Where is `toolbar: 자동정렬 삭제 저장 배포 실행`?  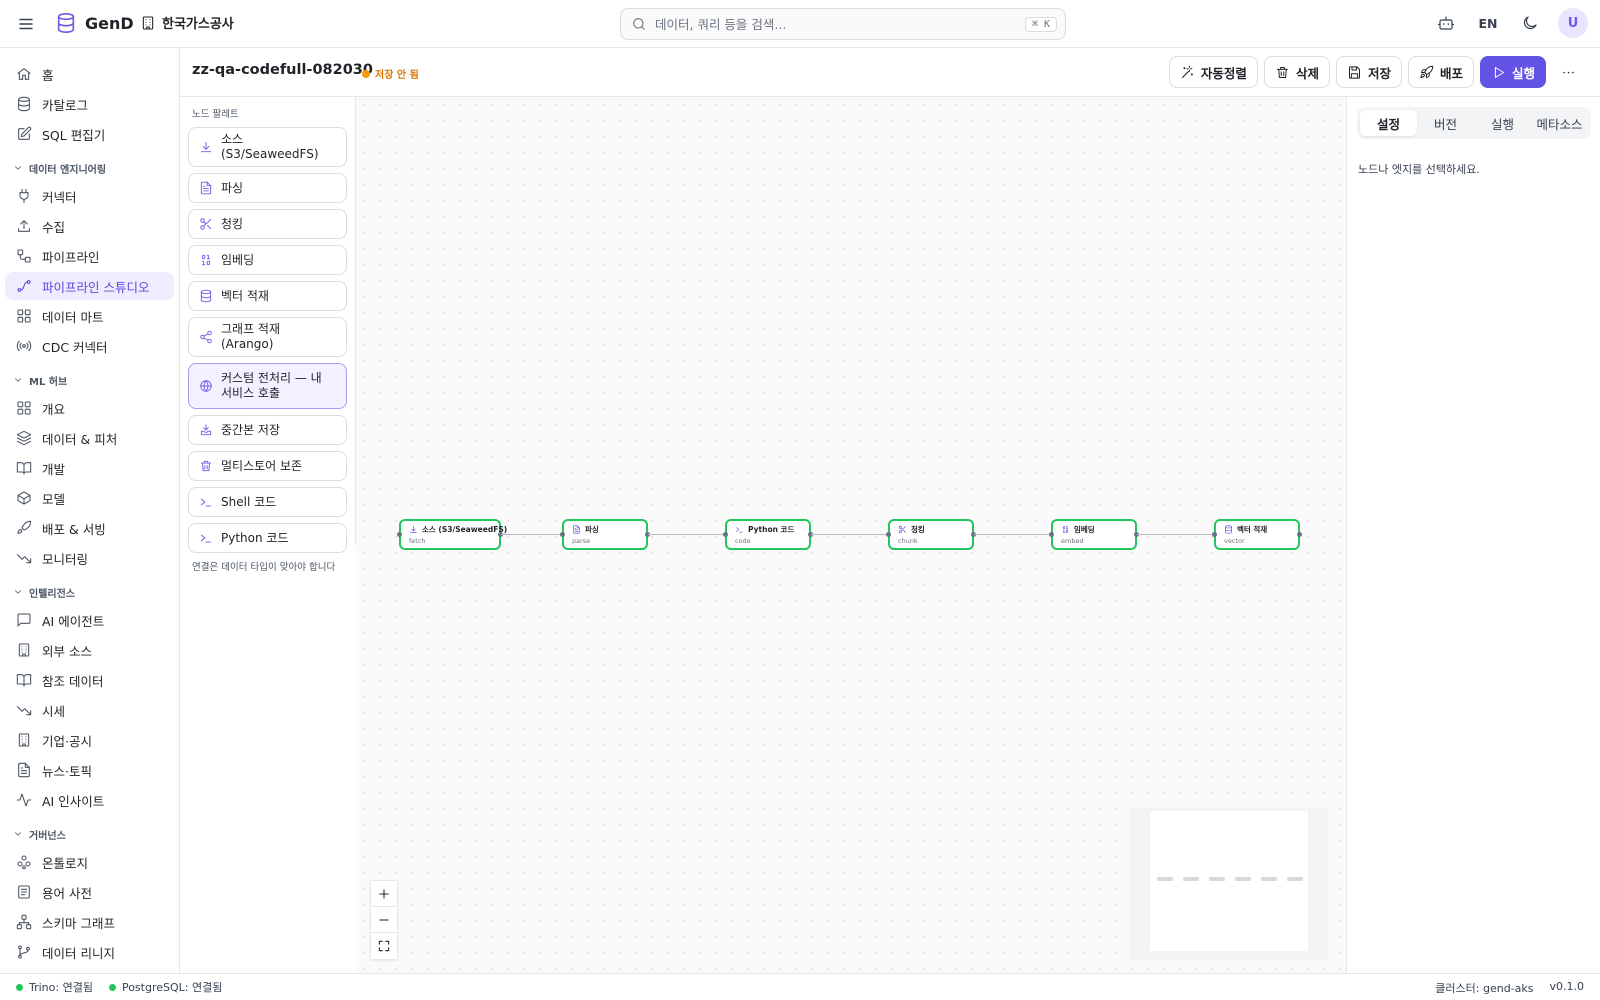
toolbar: 자동정렬 삭제 저장 배포 실행 is located at coordinates (1376, 72).